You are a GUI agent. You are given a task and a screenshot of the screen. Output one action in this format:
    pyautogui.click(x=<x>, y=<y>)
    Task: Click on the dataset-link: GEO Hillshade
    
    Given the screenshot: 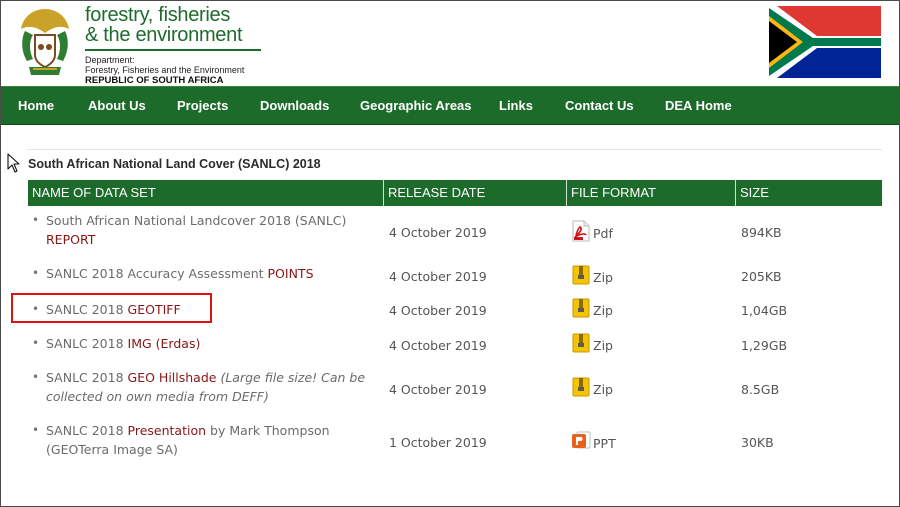 What is the action you would take?
    pyautogui.click(x=172, y=377)
    